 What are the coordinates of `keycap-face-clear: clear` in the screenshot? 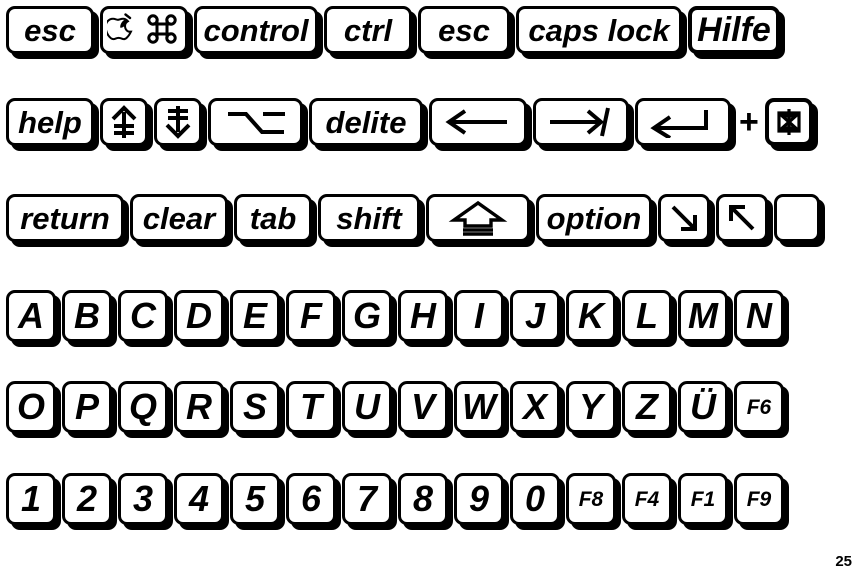 It's located at (179, 218).